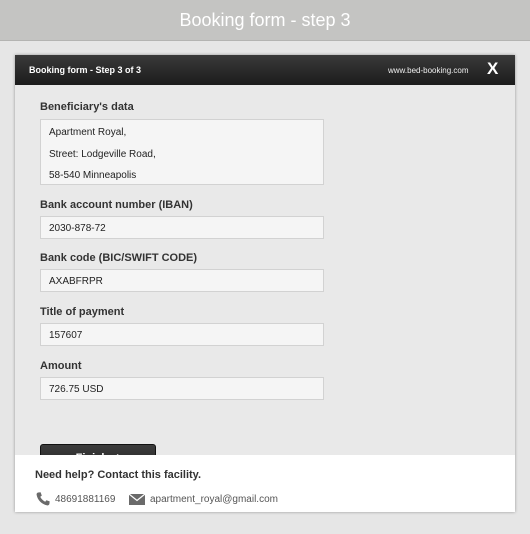 The width and height of the screenshot is (530, 534). Describe the element at coordinates (118, 475) in the screenshot. I see `help-title: Need help? Contact this facility.` at that location.